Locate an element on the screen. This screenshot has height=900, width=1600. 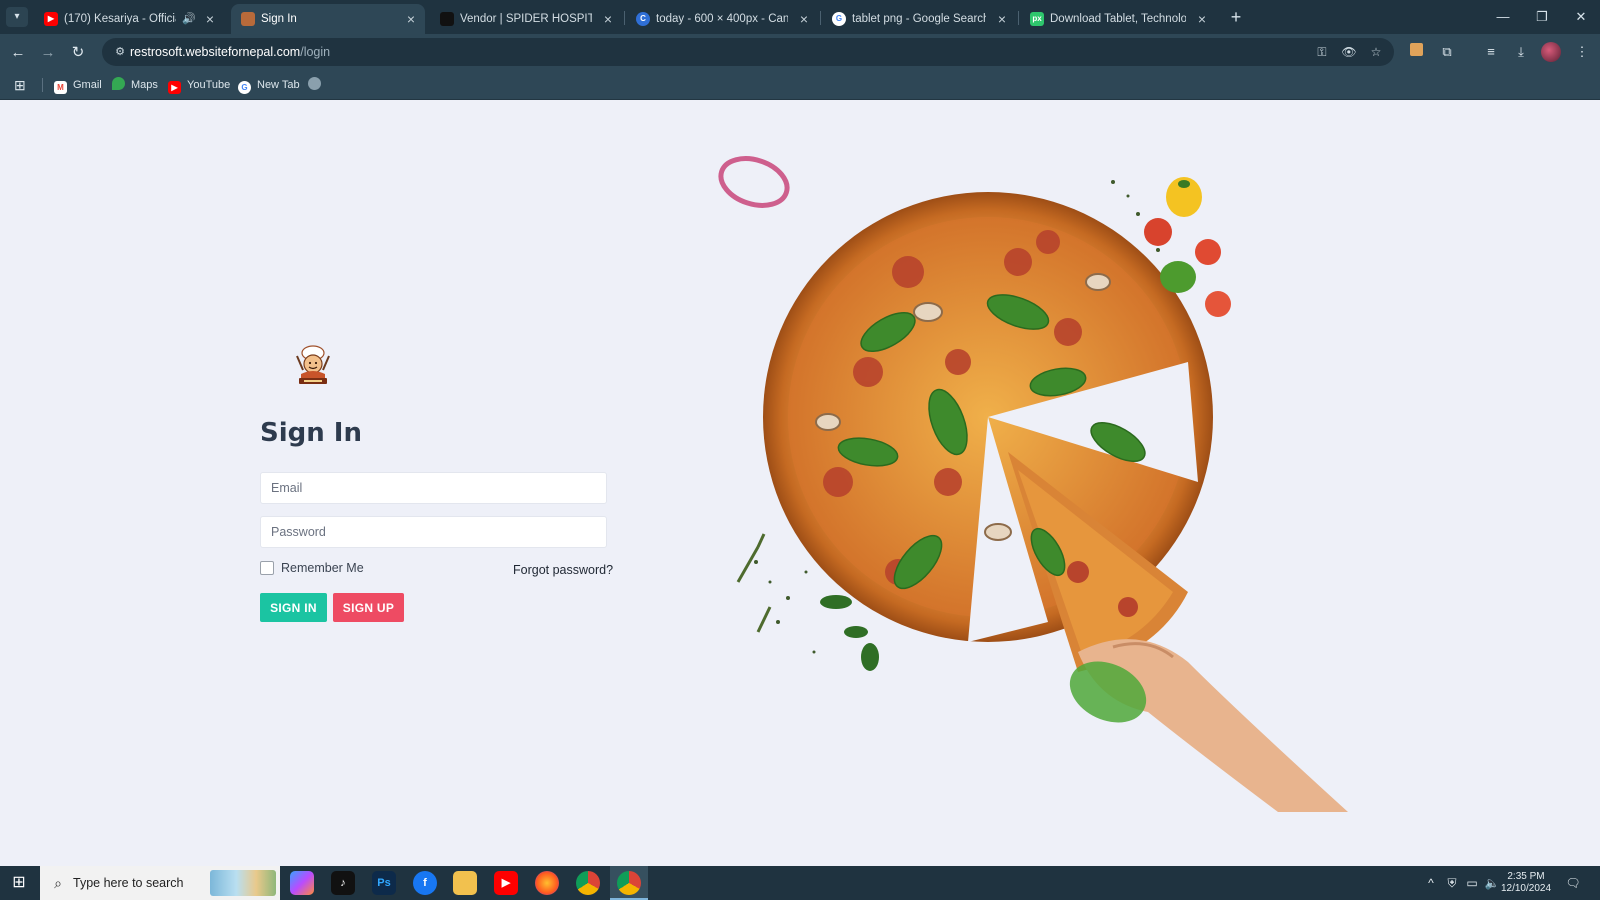
more-menu-icon: ⋮ is located at coordinates (1582, 52).